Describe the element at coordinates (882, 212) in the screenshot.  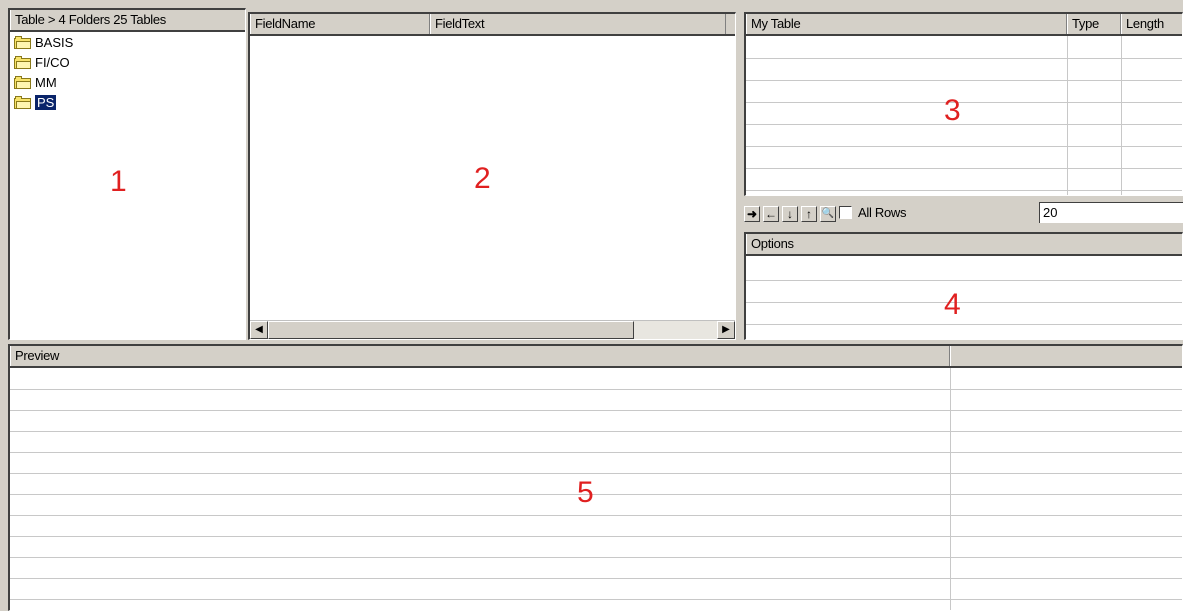
I see `all-rows-label: All Rows` at that location.